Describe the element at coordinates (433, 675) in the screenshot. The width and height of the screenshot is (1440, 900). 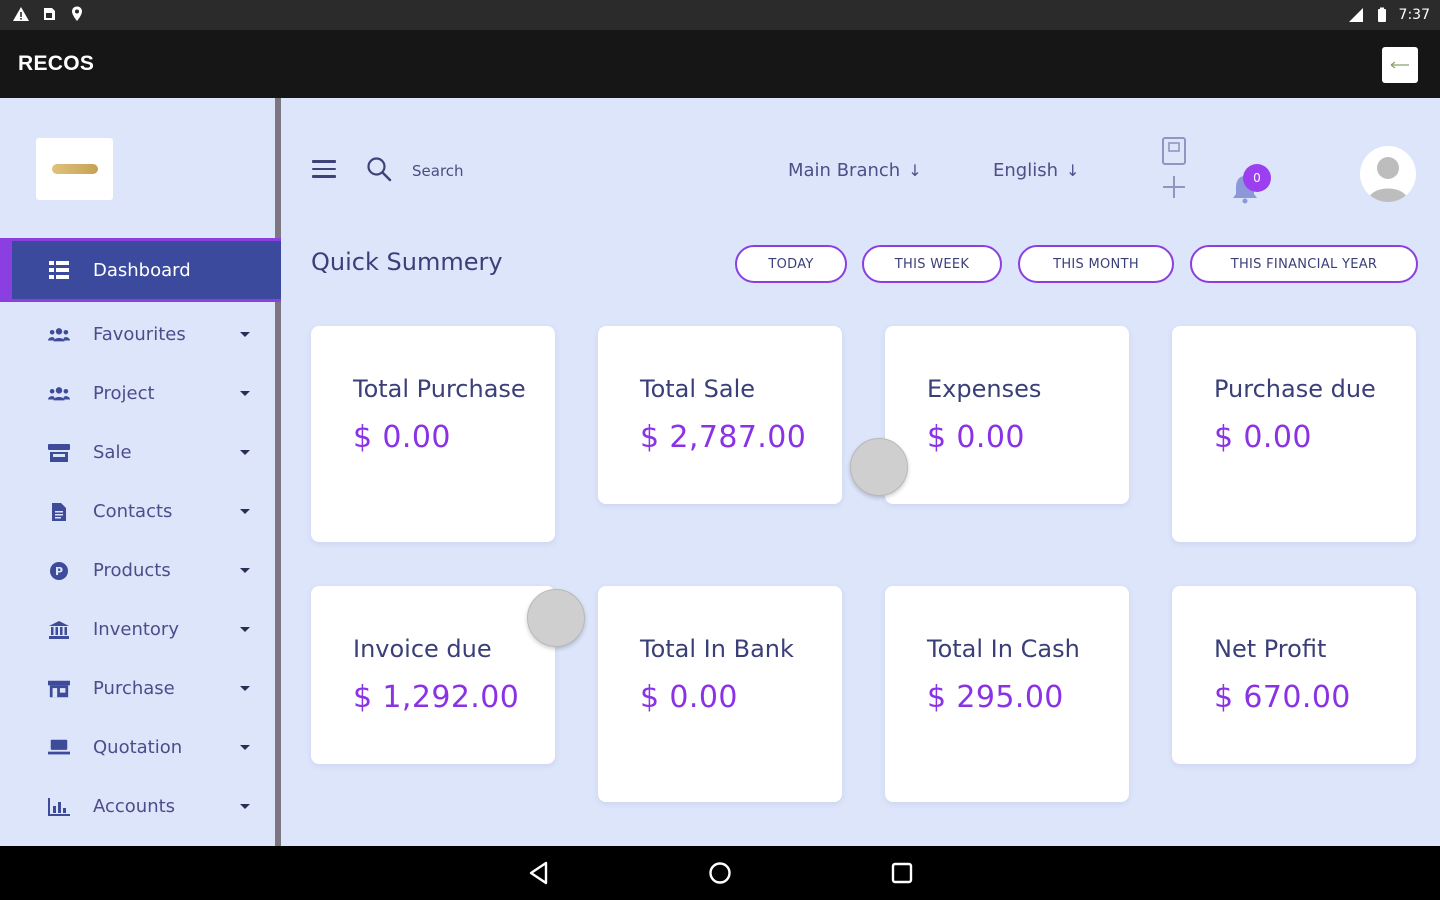
I see `summary-card-invoice-due: Invoice due $ 1,292.00` at that location.